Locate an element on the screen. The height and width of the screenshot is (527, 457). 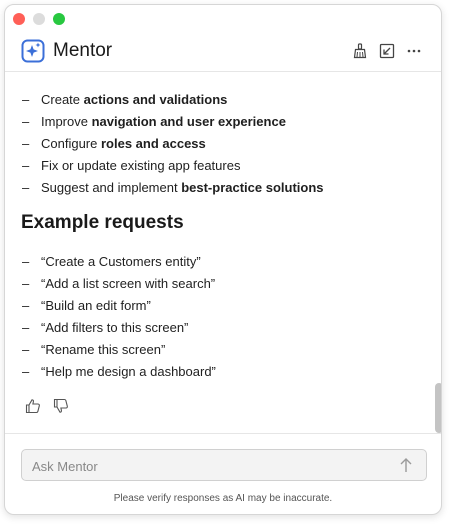
close-window-button is located at coordinates (19, 19).